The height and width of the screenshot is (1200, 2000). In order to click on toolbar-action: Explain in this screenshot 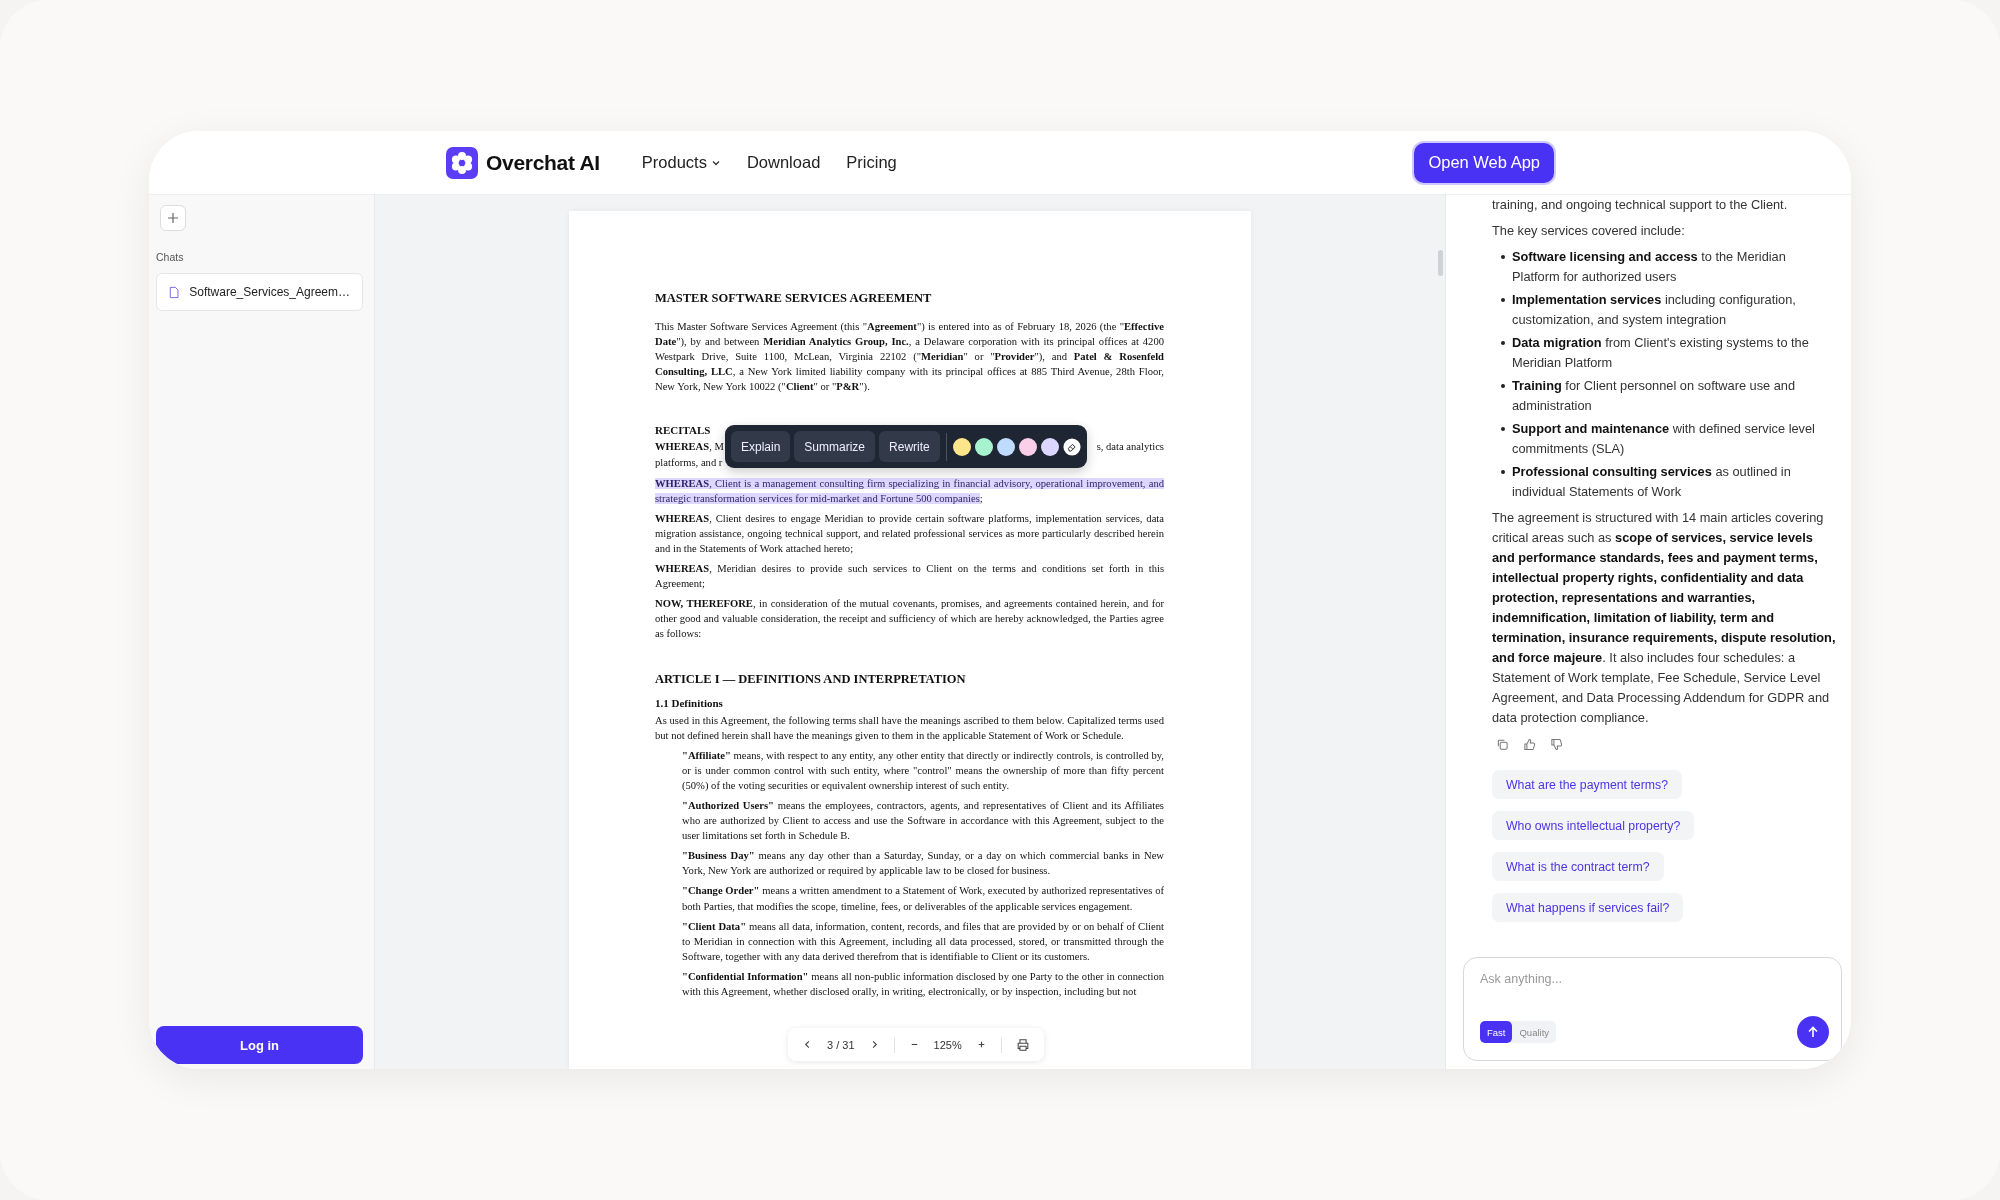, I will do `click(761, 447)`.